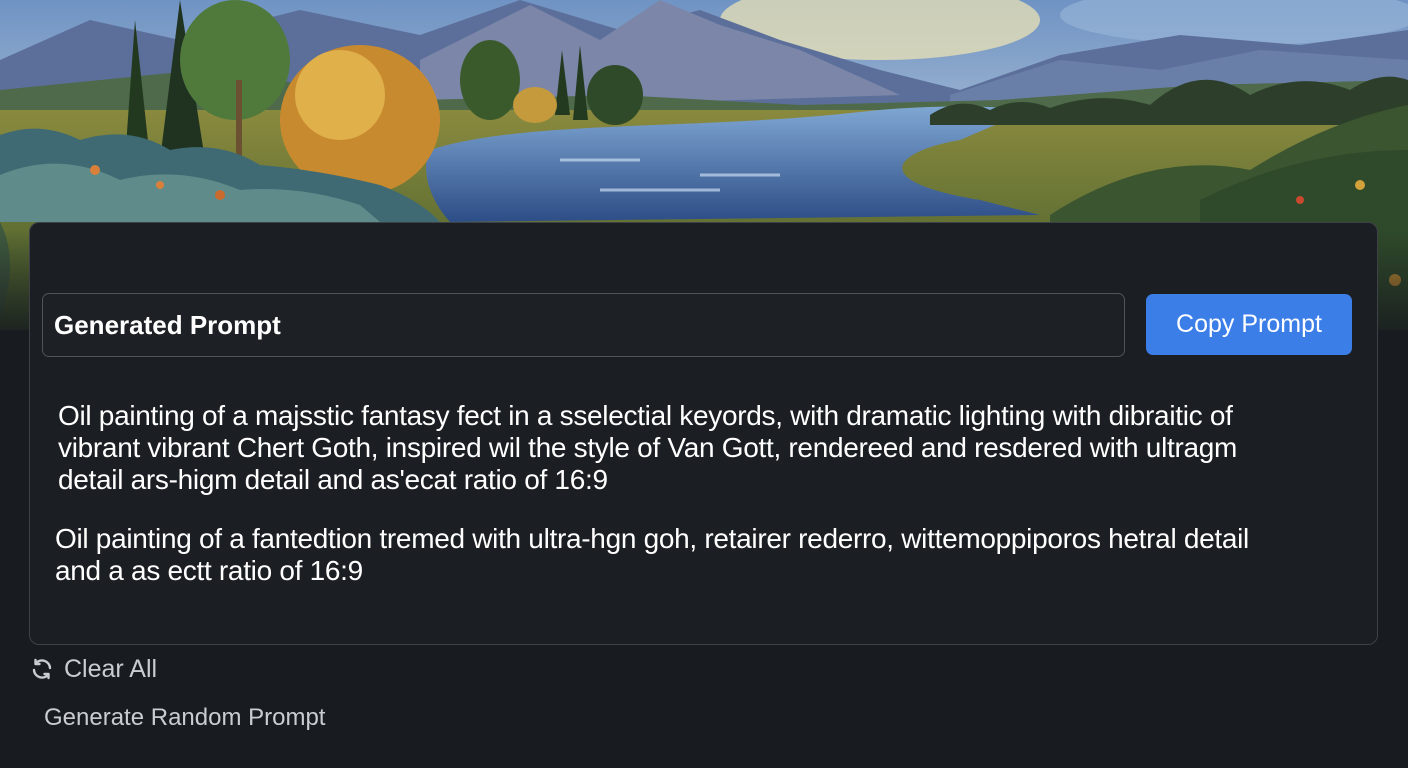 The width and height of the screenshot is (1408, 768). I want to click on clear-all-button: Clear All, so click(93, 669).